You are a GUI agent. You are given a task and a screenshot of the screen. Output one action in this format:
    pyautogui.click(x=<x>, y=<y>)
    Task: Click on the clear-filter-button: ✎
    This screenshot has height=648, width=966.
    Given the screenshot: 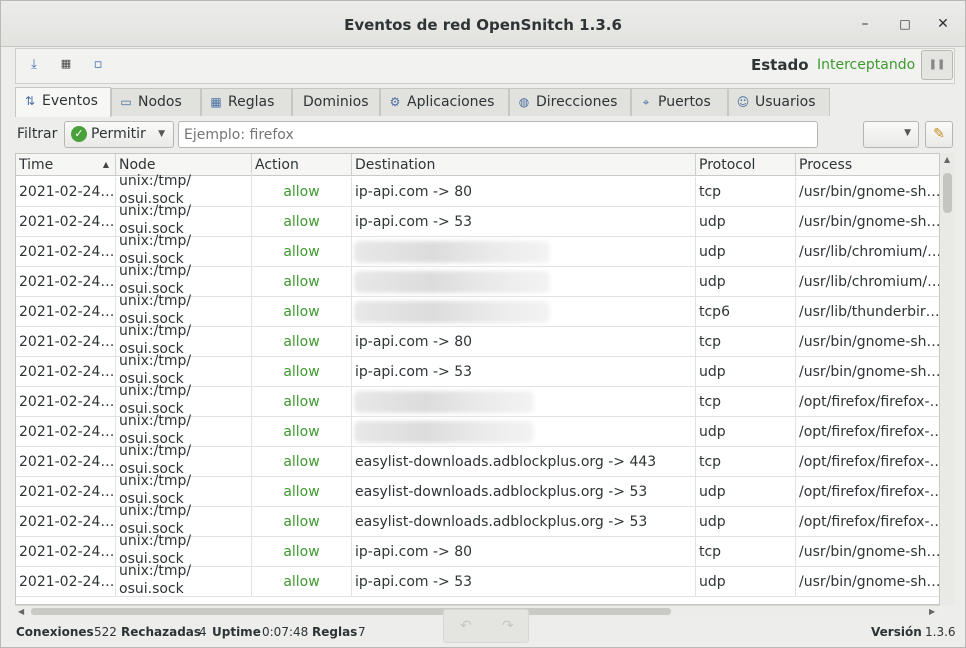 What is the action you would take?
    pyautogui.click(x=939, y=134)
    